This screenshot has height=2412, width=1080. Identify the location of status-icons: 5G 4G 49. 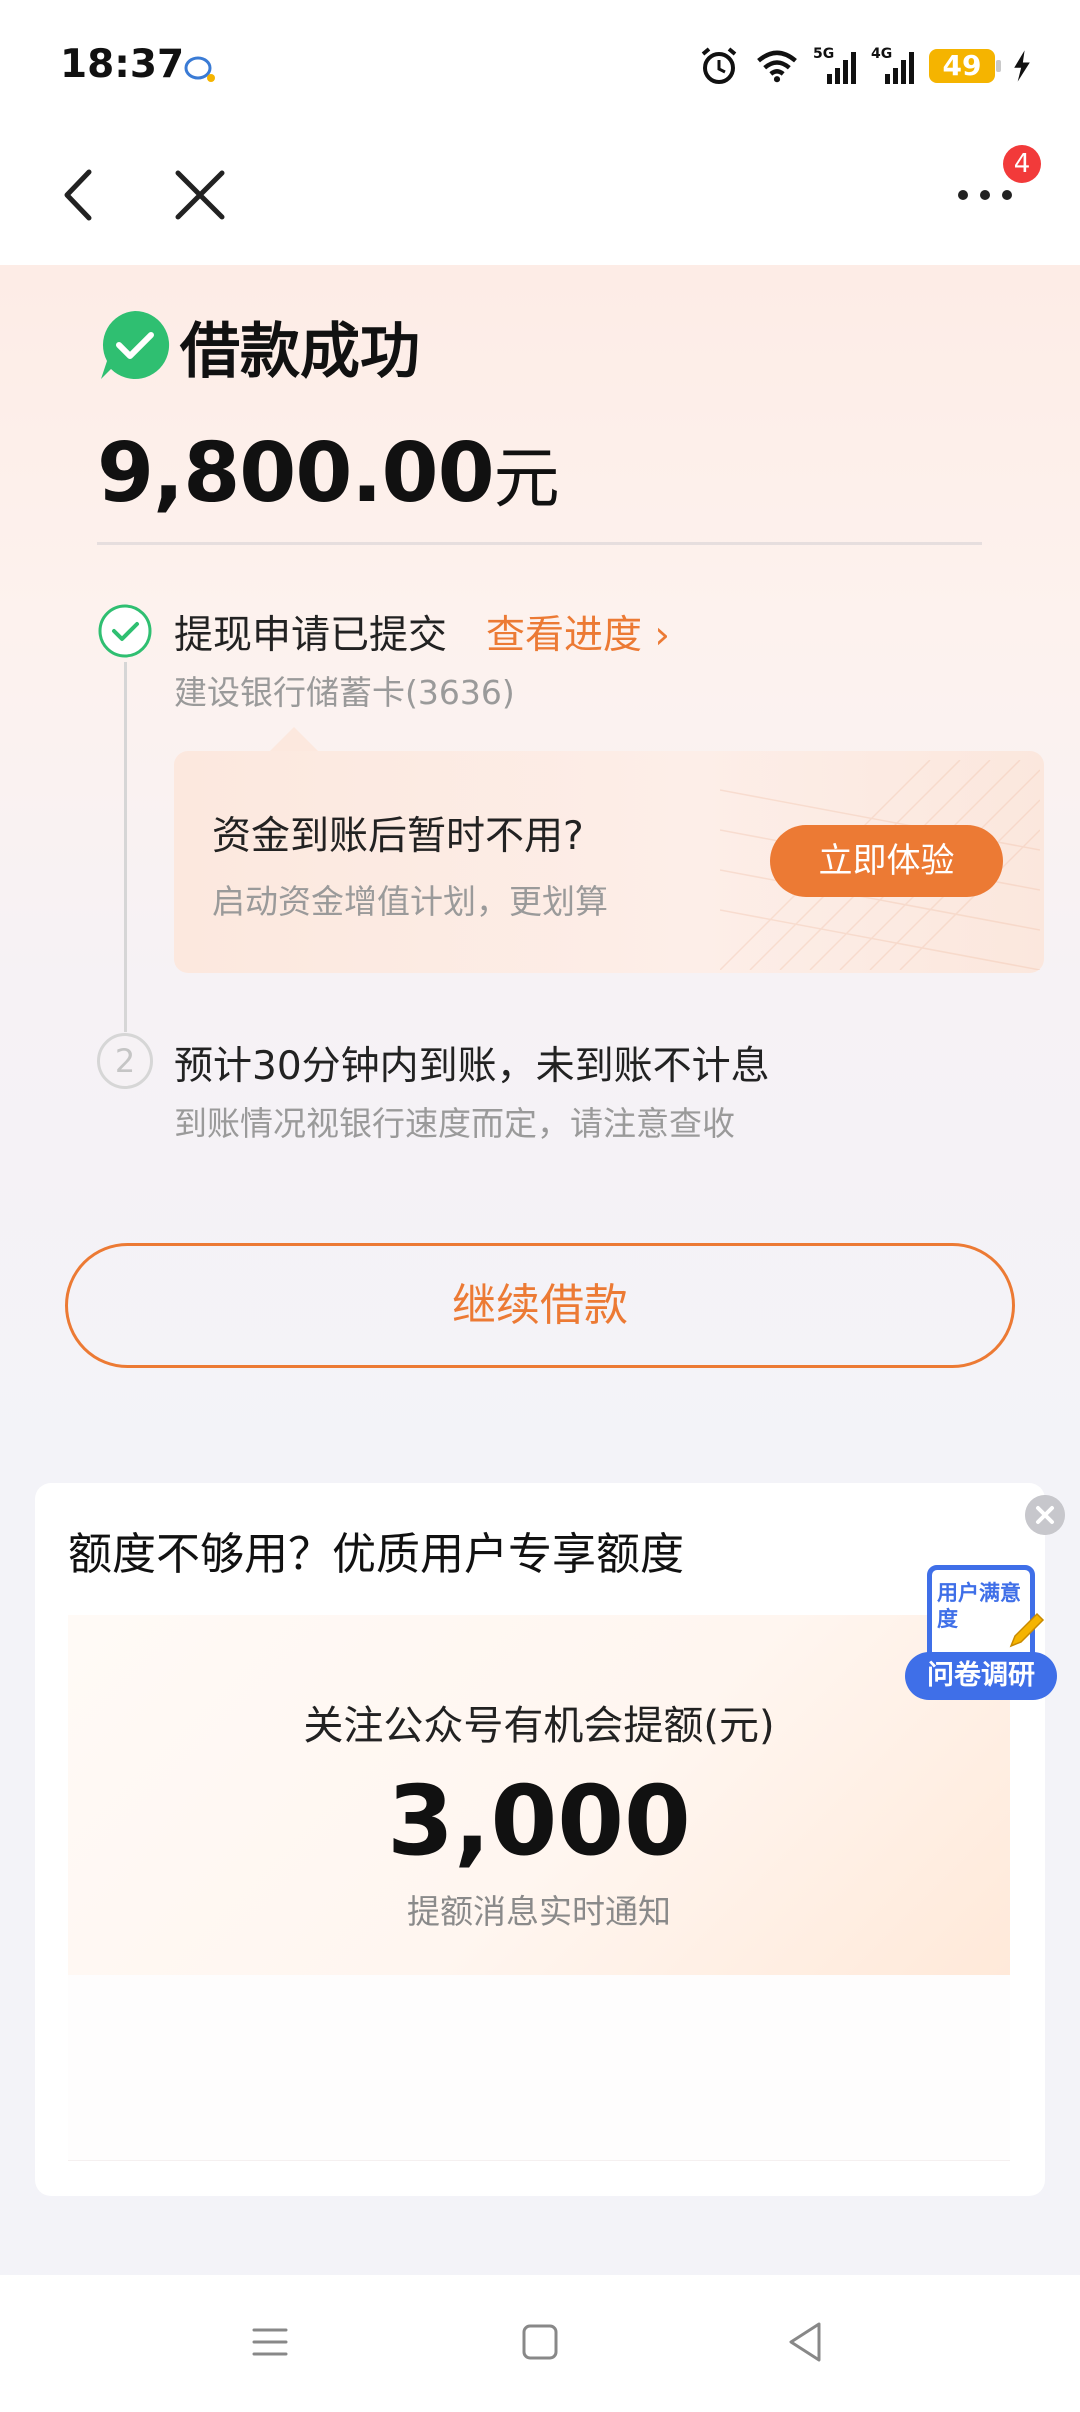
(866, 66).